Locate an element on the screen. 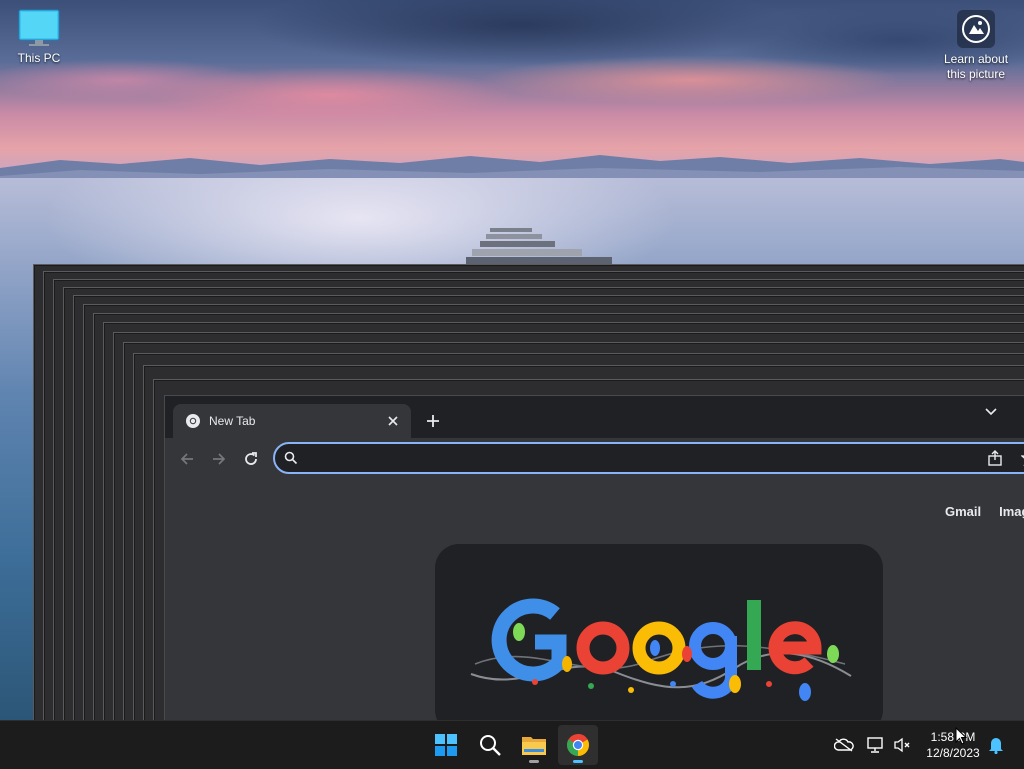  back-button is located at coordinates (187, 459).